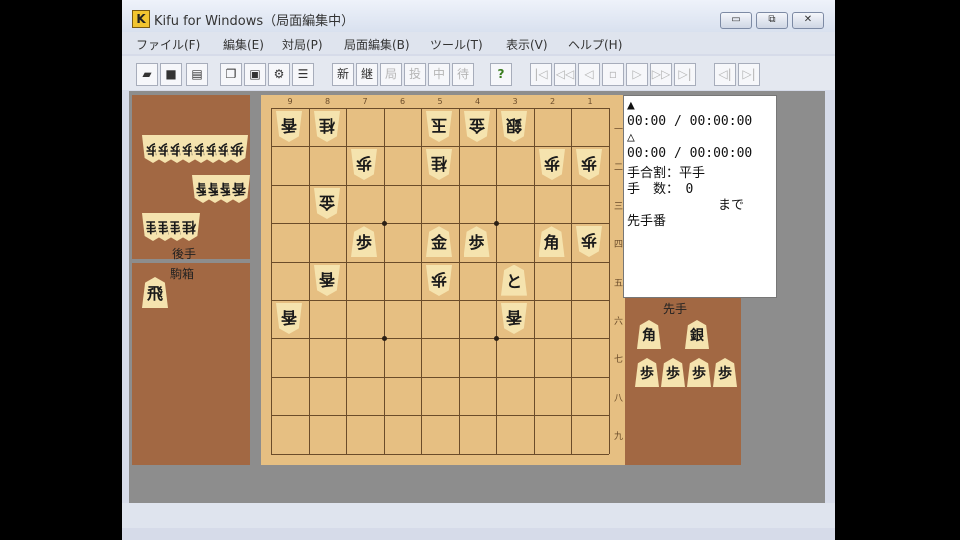  Describe the element at coordinates (415, 74) in the screenshot. I see `toss-button: 投` at that location.